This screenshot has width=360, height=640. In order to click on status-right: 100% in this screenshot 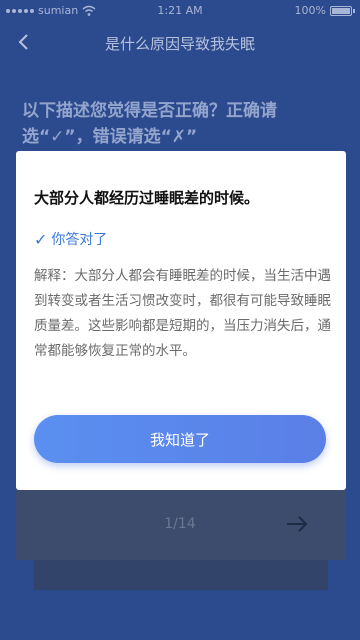, I will do `click(324, 10)`.